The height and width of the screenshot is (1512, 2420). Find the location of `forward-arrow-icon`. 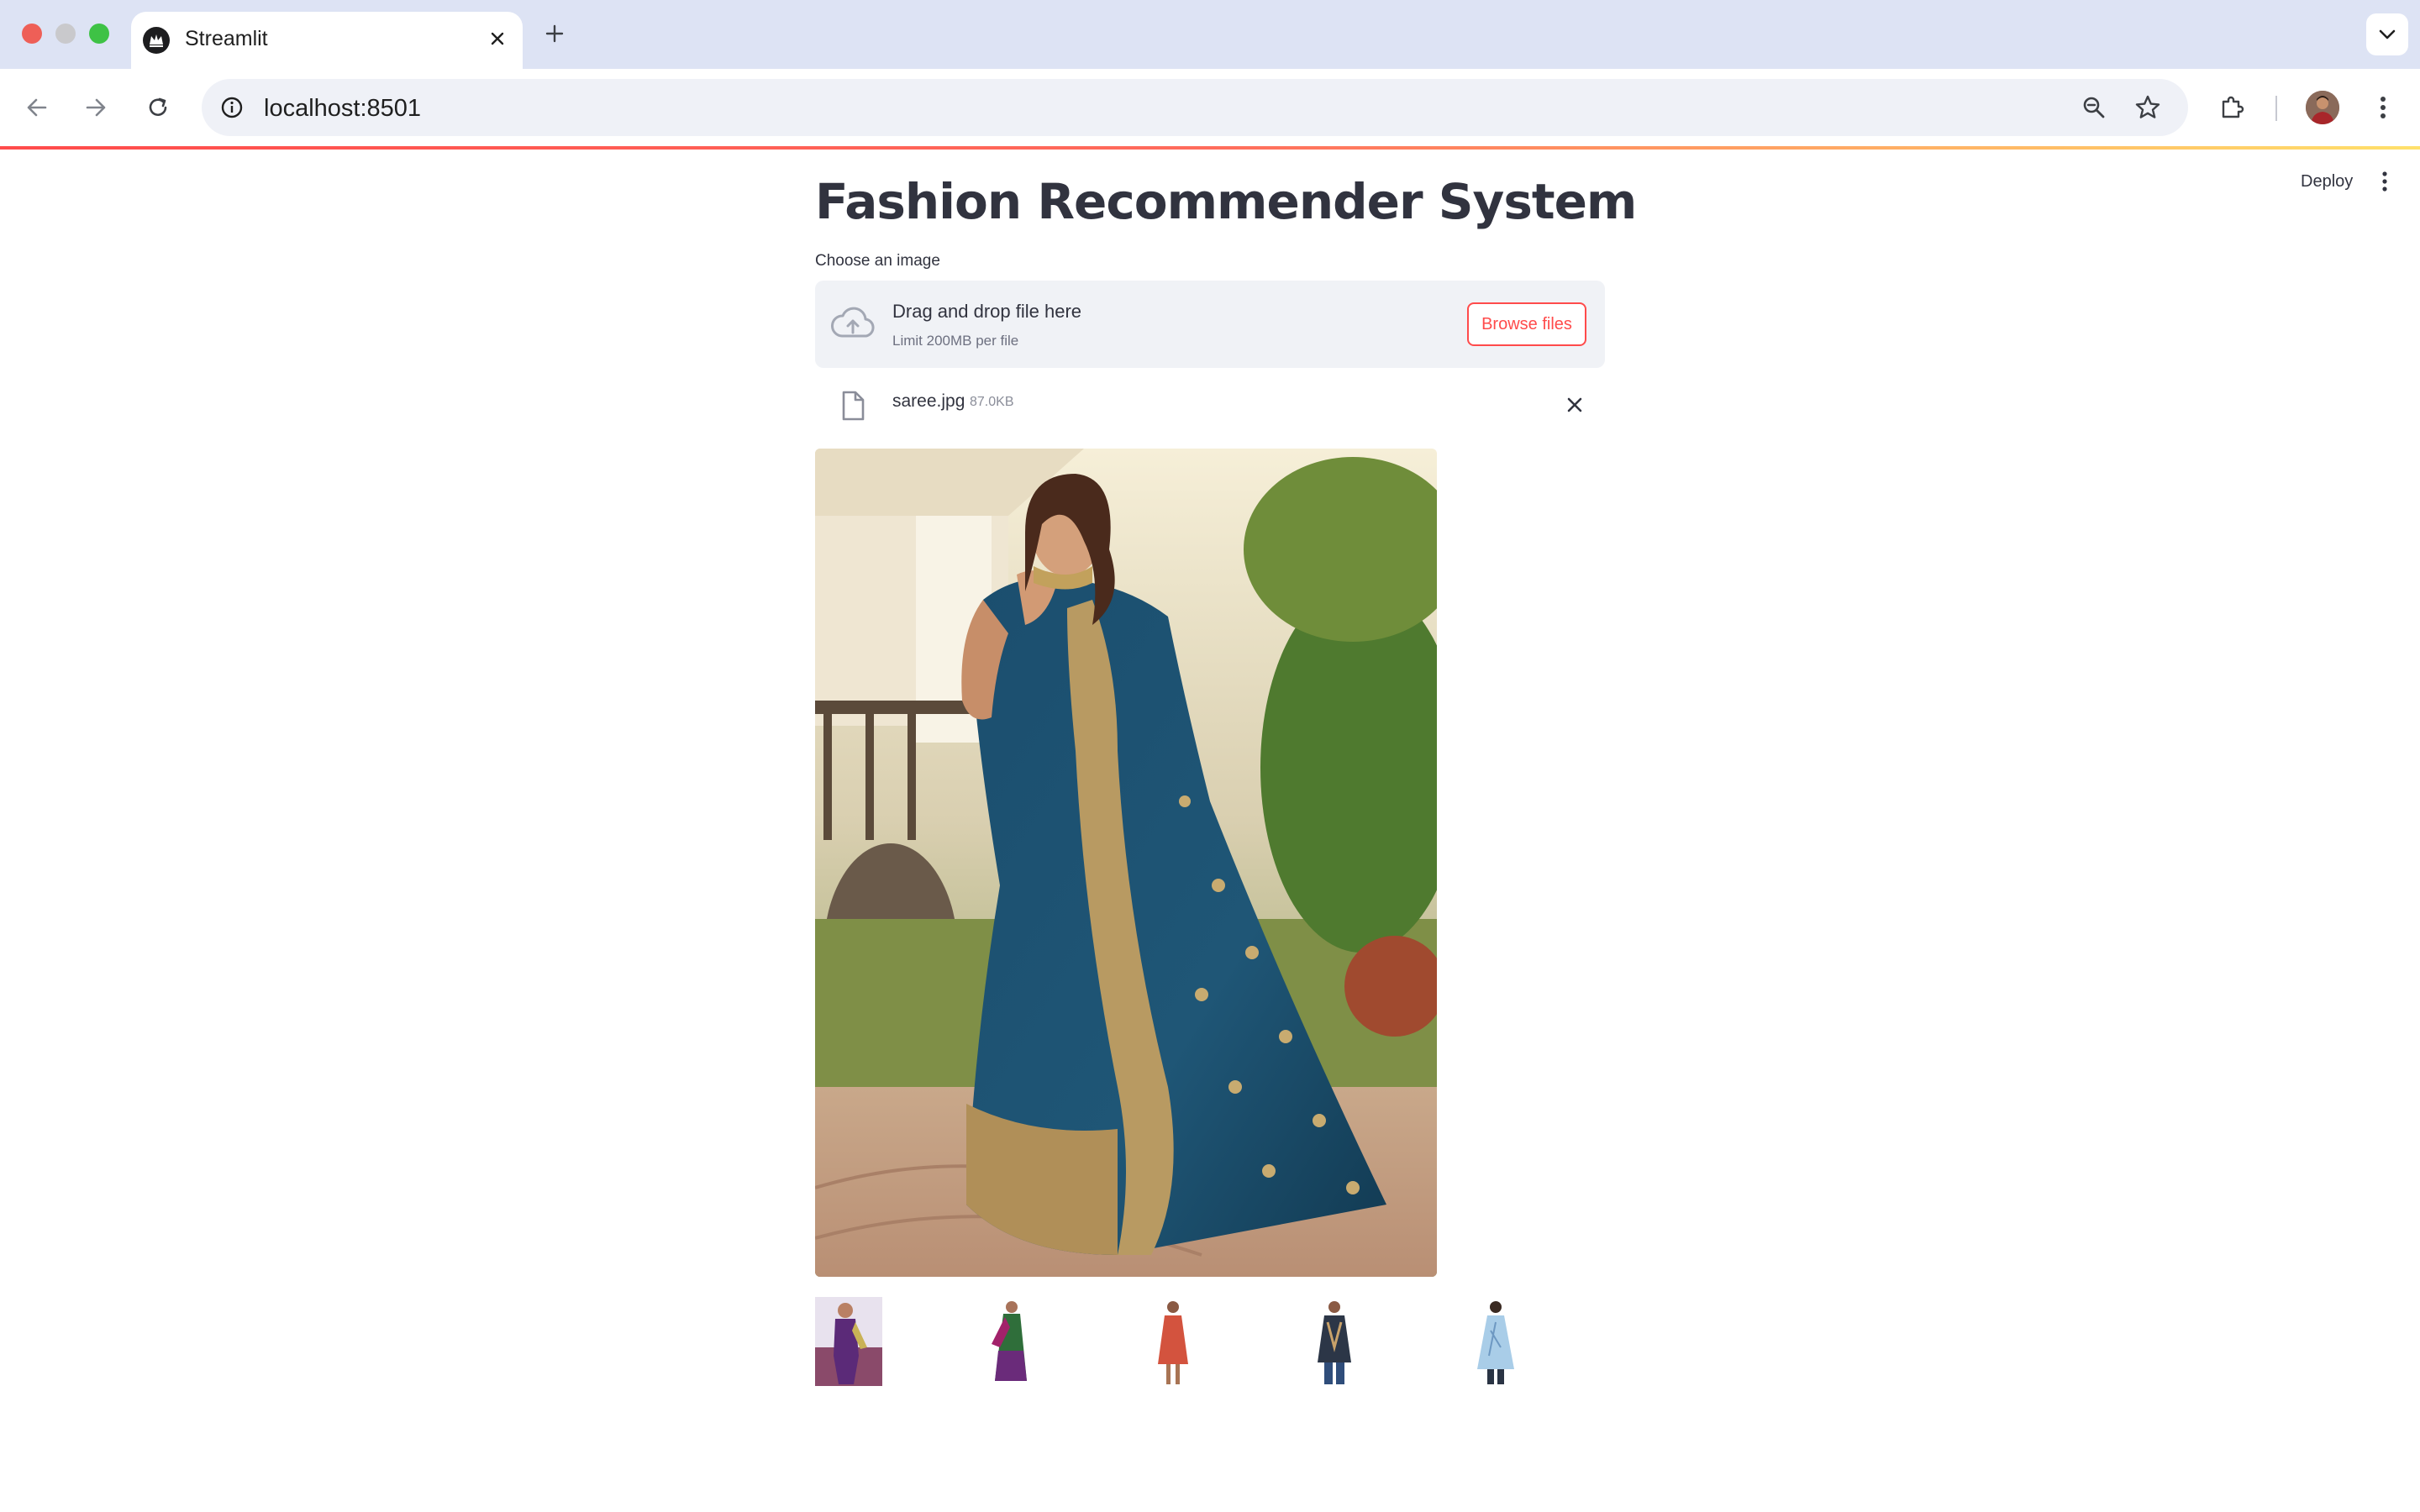

forward-arrow-icon is located at coordinates (96, 107).